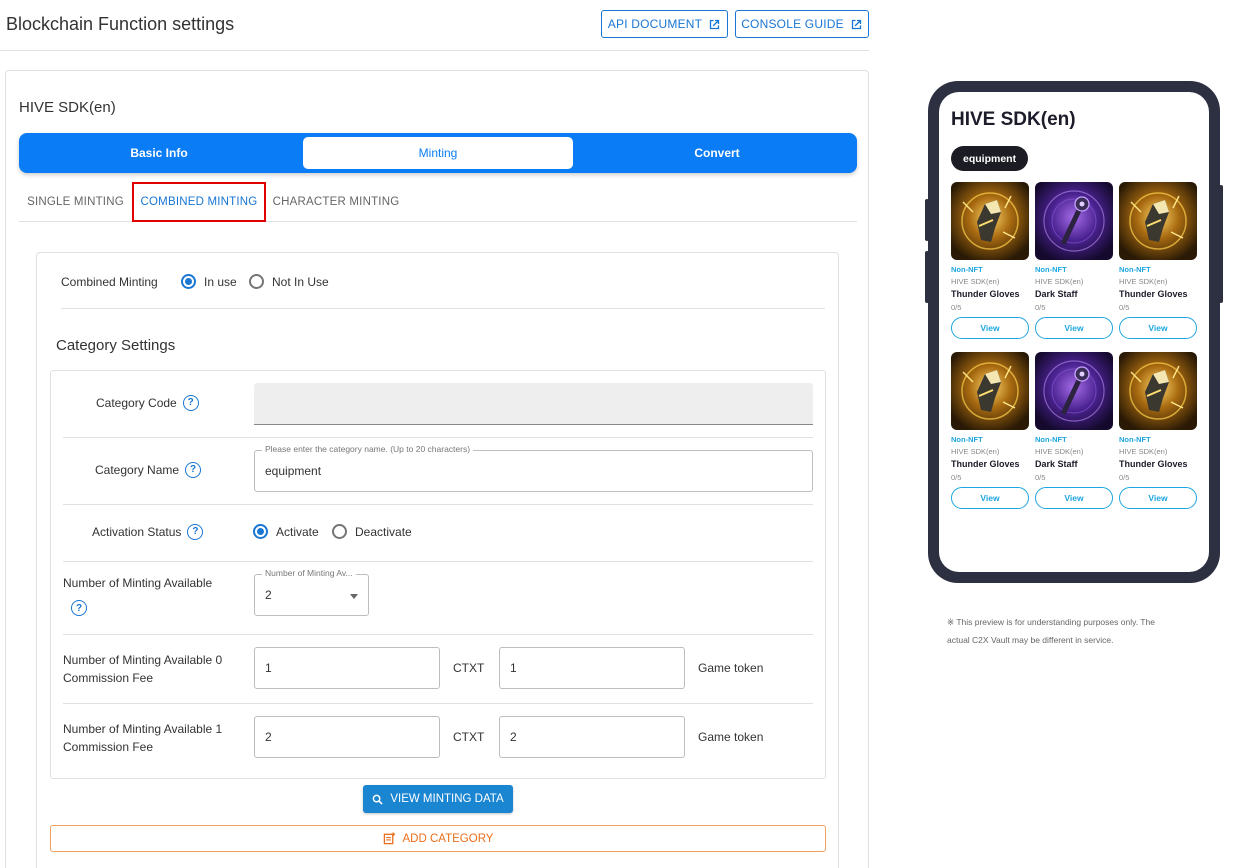 This screenshot has height=868, width=1256. Describe the element at coordinates (109, 282) in the screenshot. I see `combined-minting-label: Combined Minting` at that location.